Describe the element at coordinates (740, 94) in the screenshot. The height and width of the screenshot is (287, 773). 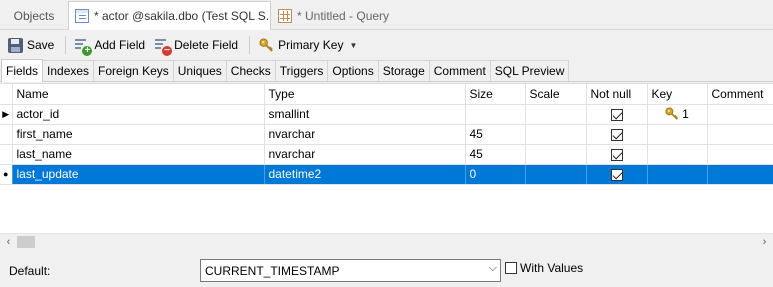
I see `column-header: Comment` at that location.